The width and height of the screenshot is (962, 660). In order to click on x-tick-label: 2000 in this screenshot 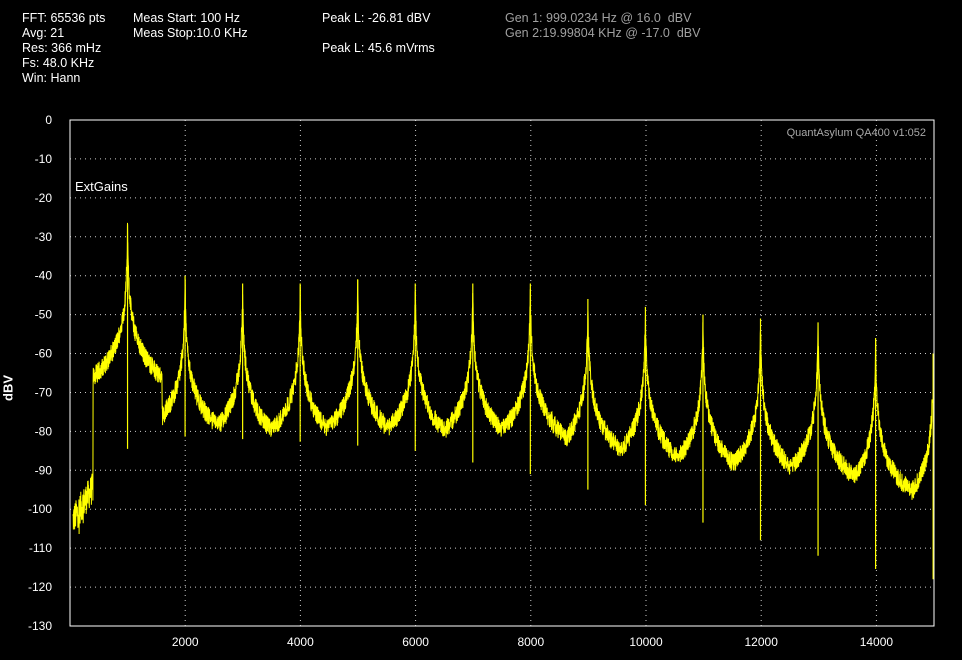, I will do `click(185, 642)`.